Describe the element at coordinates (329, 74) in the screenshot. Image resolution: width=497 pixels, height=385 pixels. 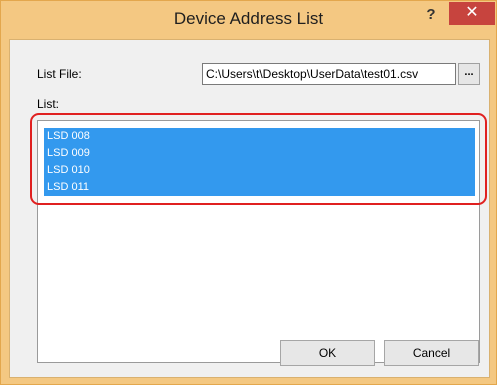
I see `list-file-path-field: C:\Users\t\Desktop\UserData\test01.csv` at that location.